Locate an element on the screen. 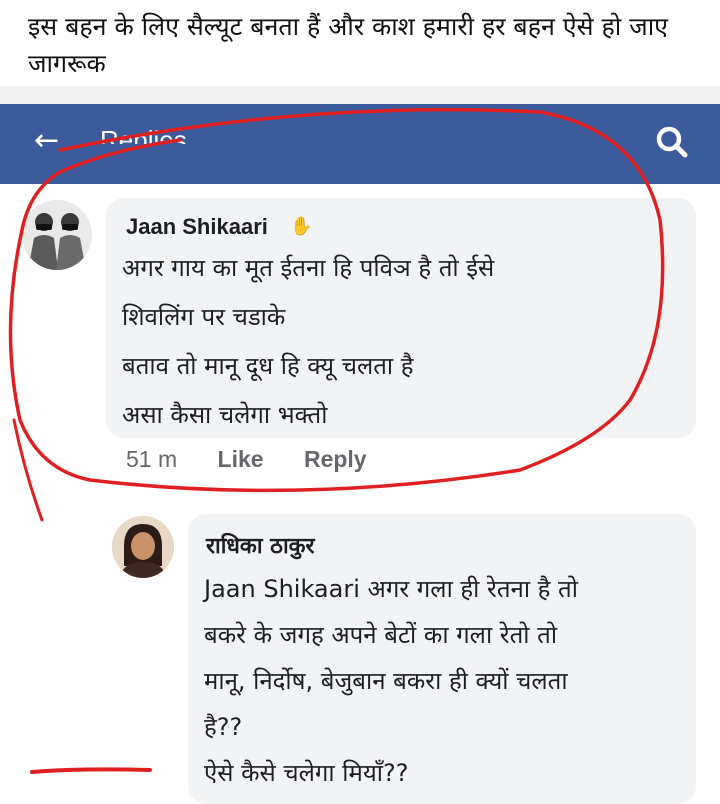 The image size is (720, 804). reply-button: Reply is located at coordinates (335, 459).